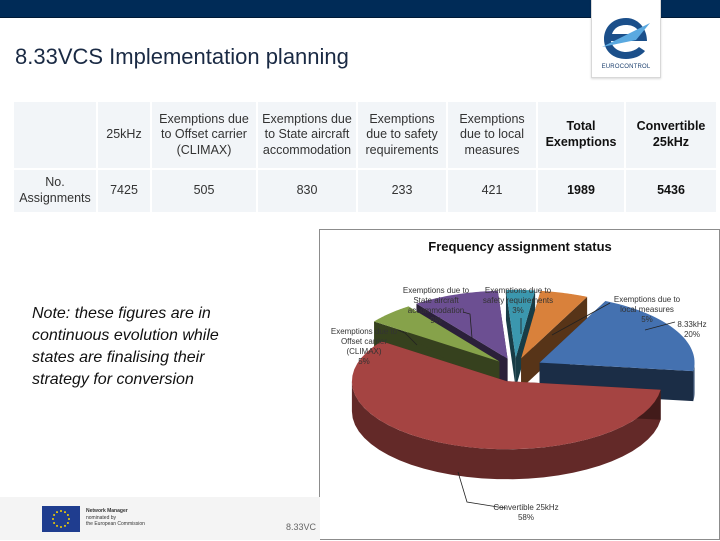  Describe the element at coordinates (307, 191) in the screenshot. I see `cell-state: 830` at that location.